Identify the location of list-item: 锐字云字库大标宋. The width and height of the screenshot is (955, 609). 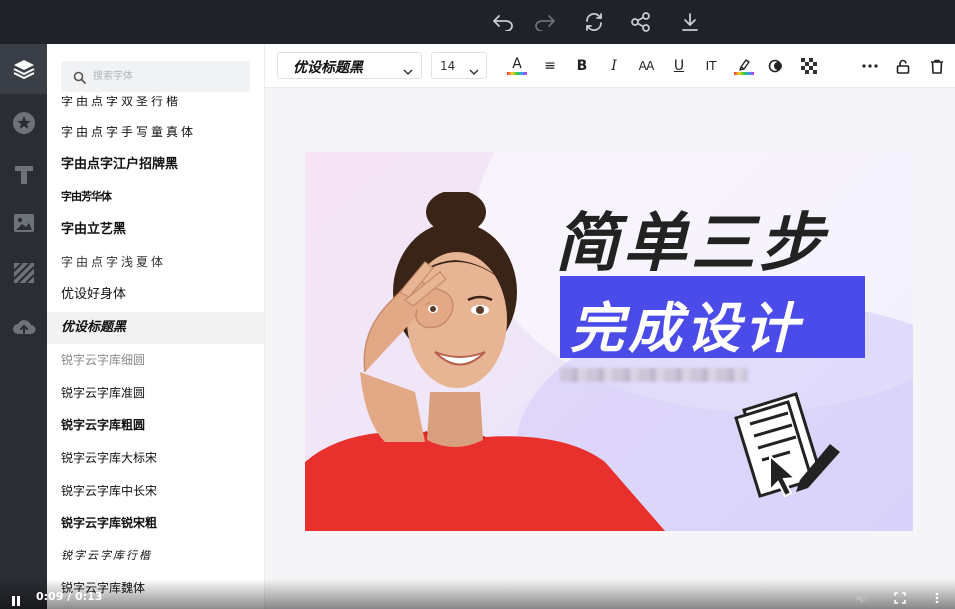
(155, 458).